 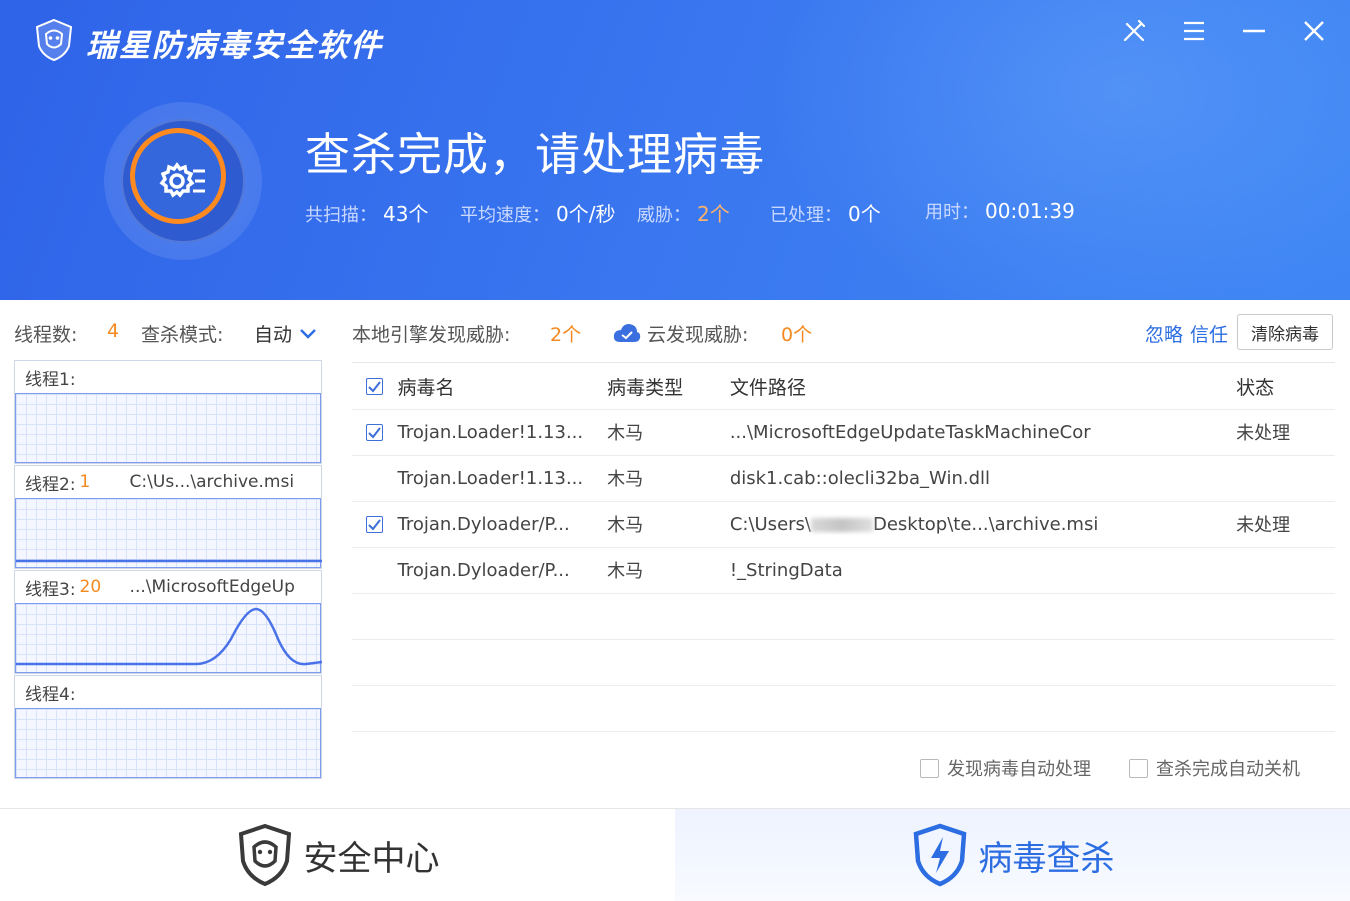 I want to click on tools-icon, so click(x=1134, y=30).